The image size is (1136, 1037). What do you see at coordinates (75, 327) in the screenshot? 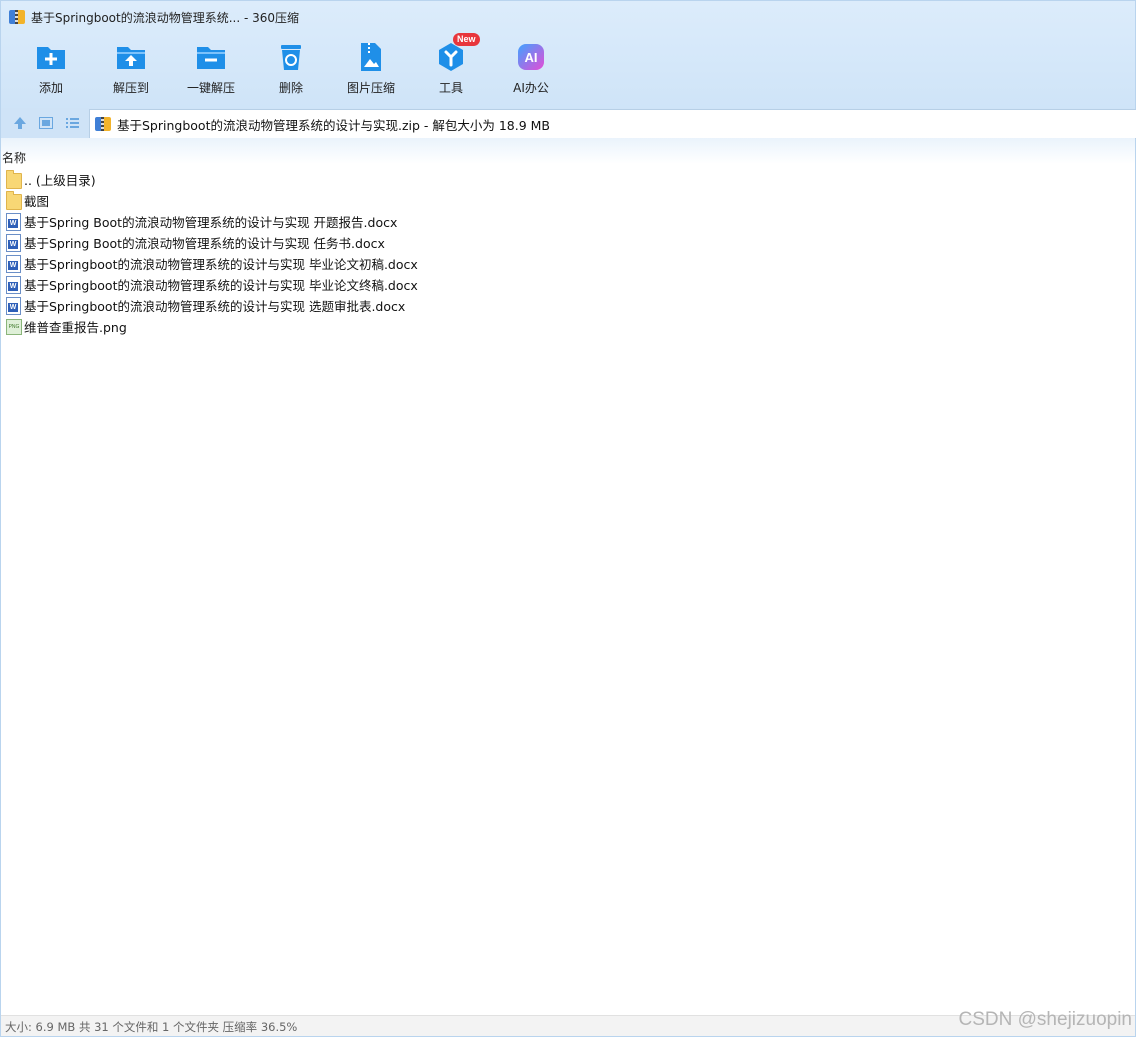
I see `file-name: 维普查重报告.png` at bounding box center [75, 327].